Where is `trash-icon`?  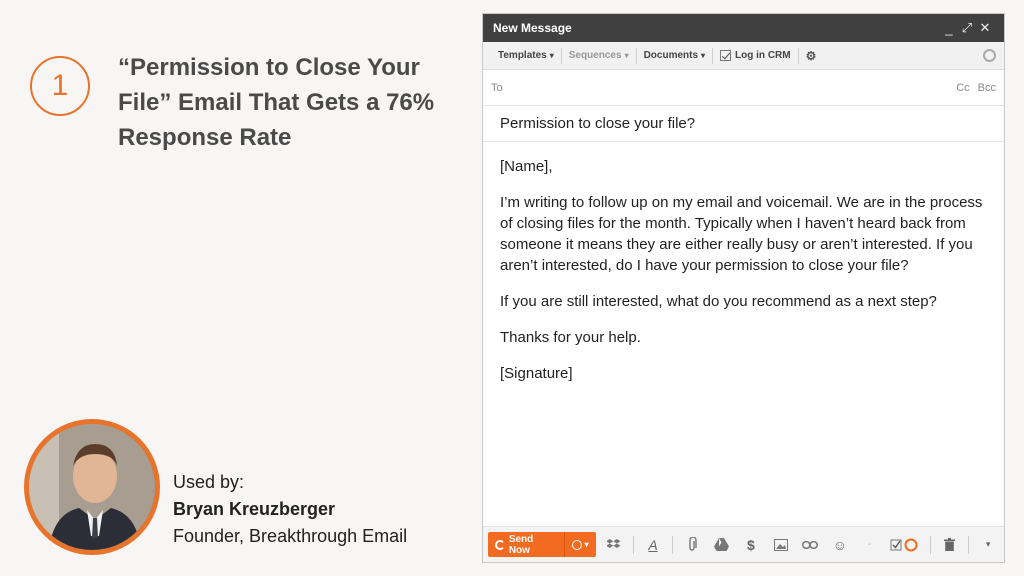 trash-icon is located at coordinates (950, 545).